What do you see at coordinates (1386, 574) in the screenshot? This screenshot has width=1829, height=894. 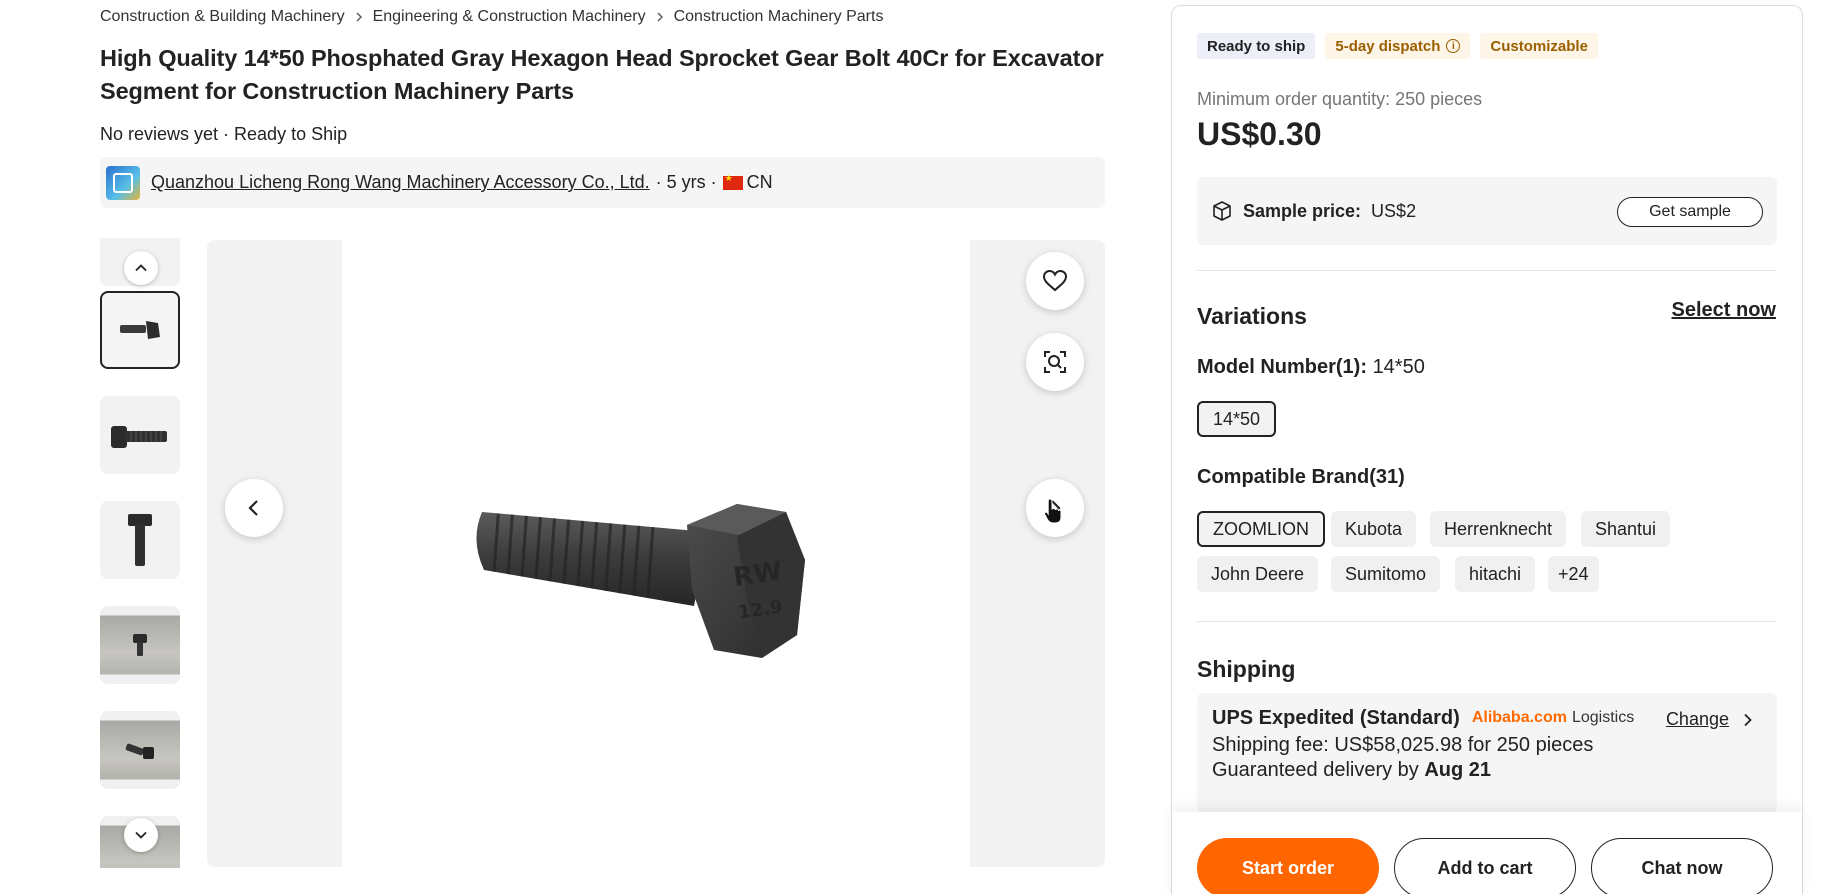 I see `brand-chip-sumitomo: Sumitomo` at bounding box center [1386, 574].